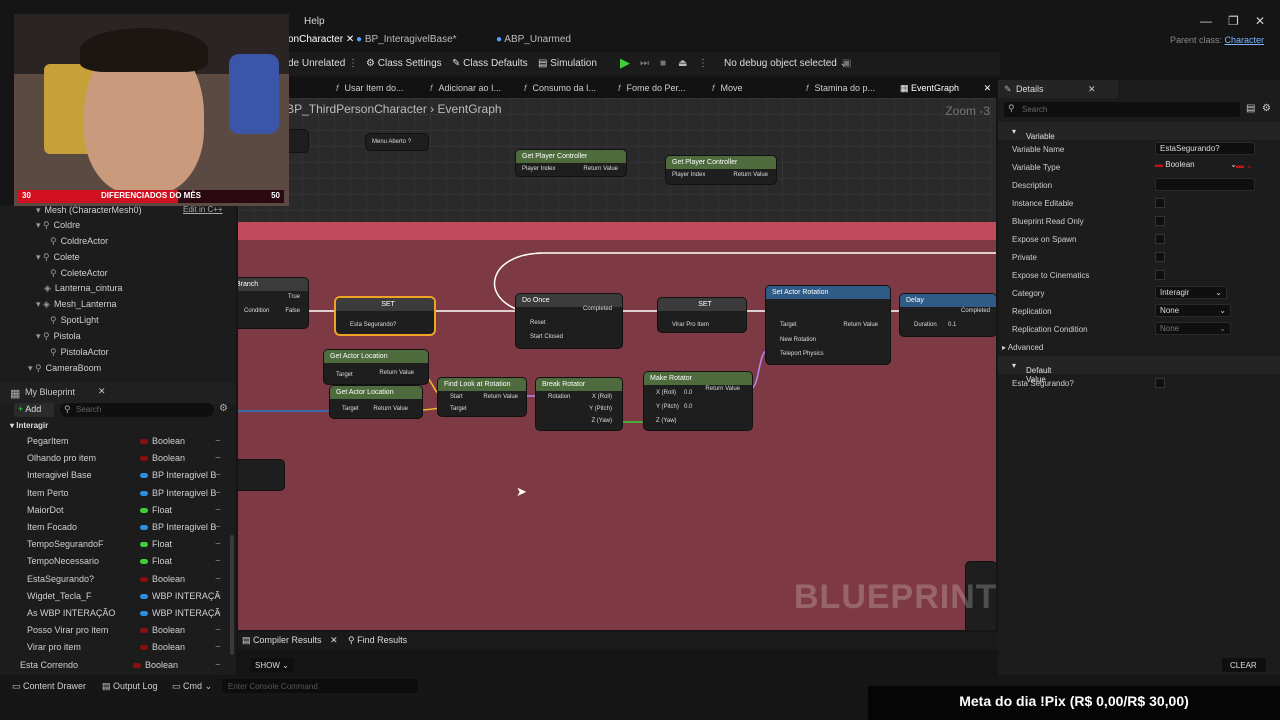 The width and height of the screenshot is (1280, 720). I want to click on pin-x-roll: X (Roll), so click(666, 393).